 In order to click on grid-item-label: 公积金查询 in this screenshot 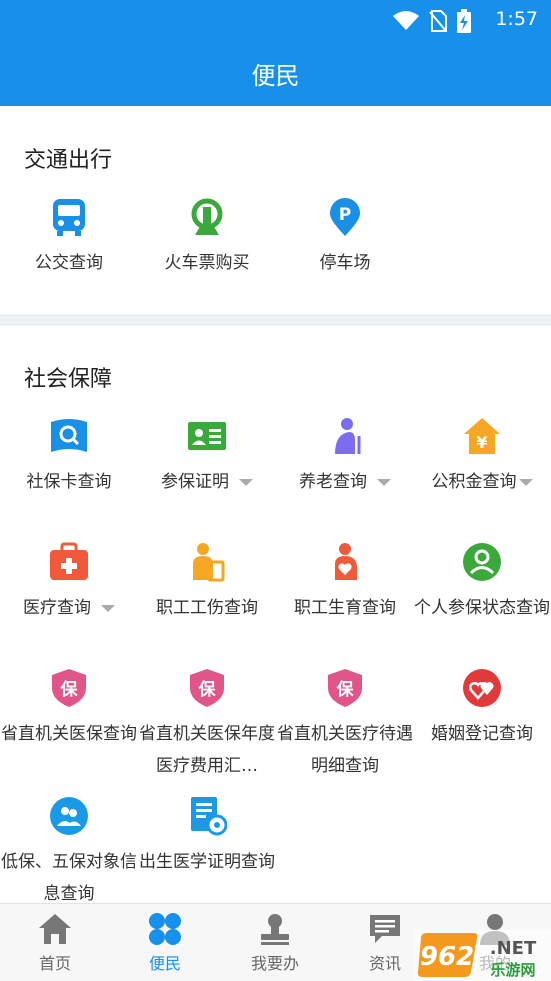, I will do `click(474, 482)`.